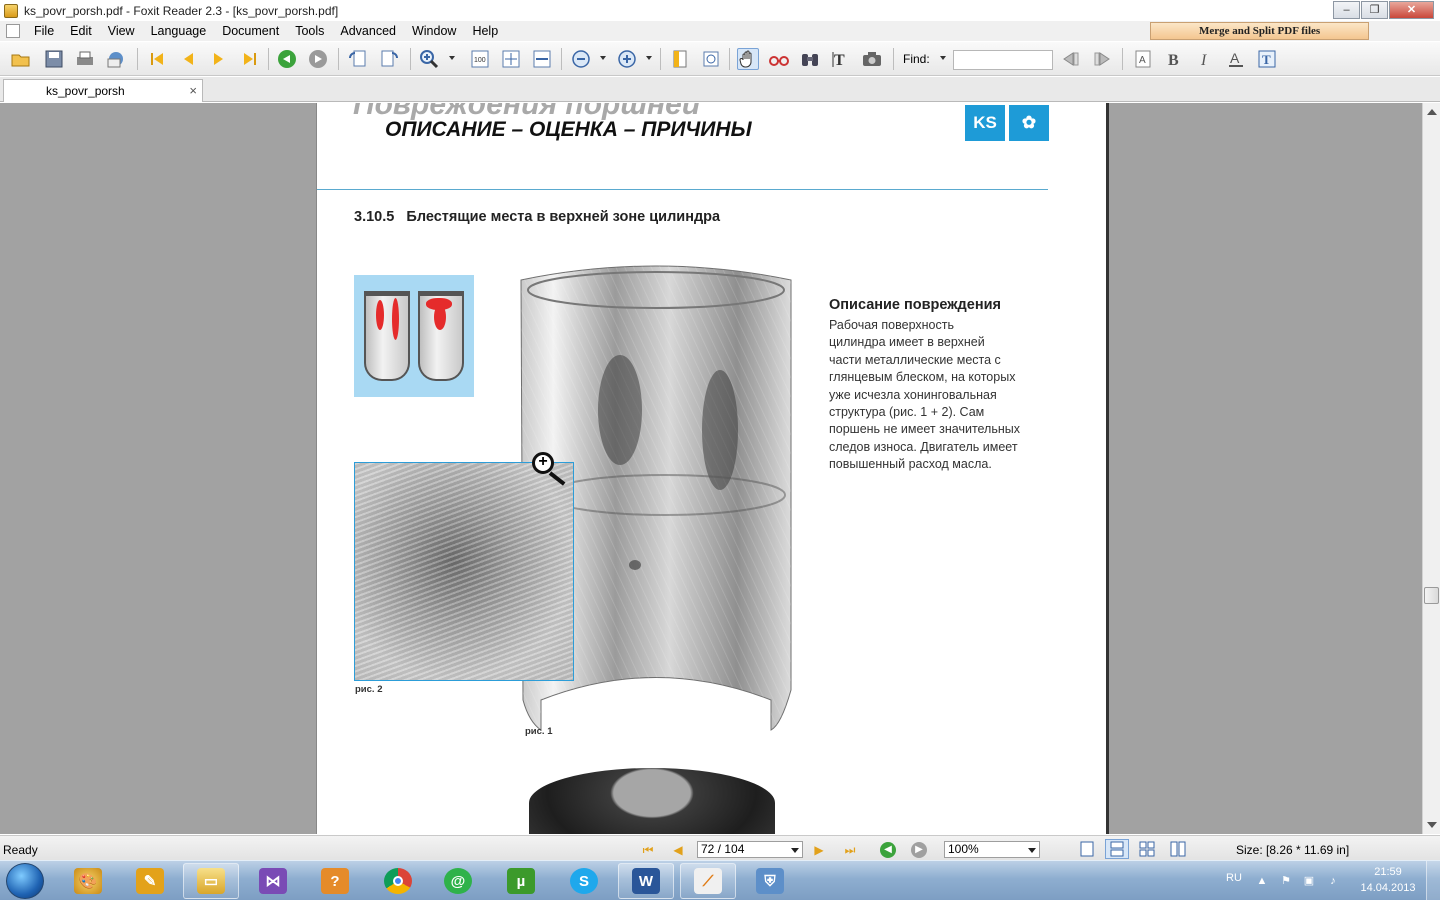 The image size is (1440, 901). I want to click on typewriter-icon: T, so click(1267, 59).